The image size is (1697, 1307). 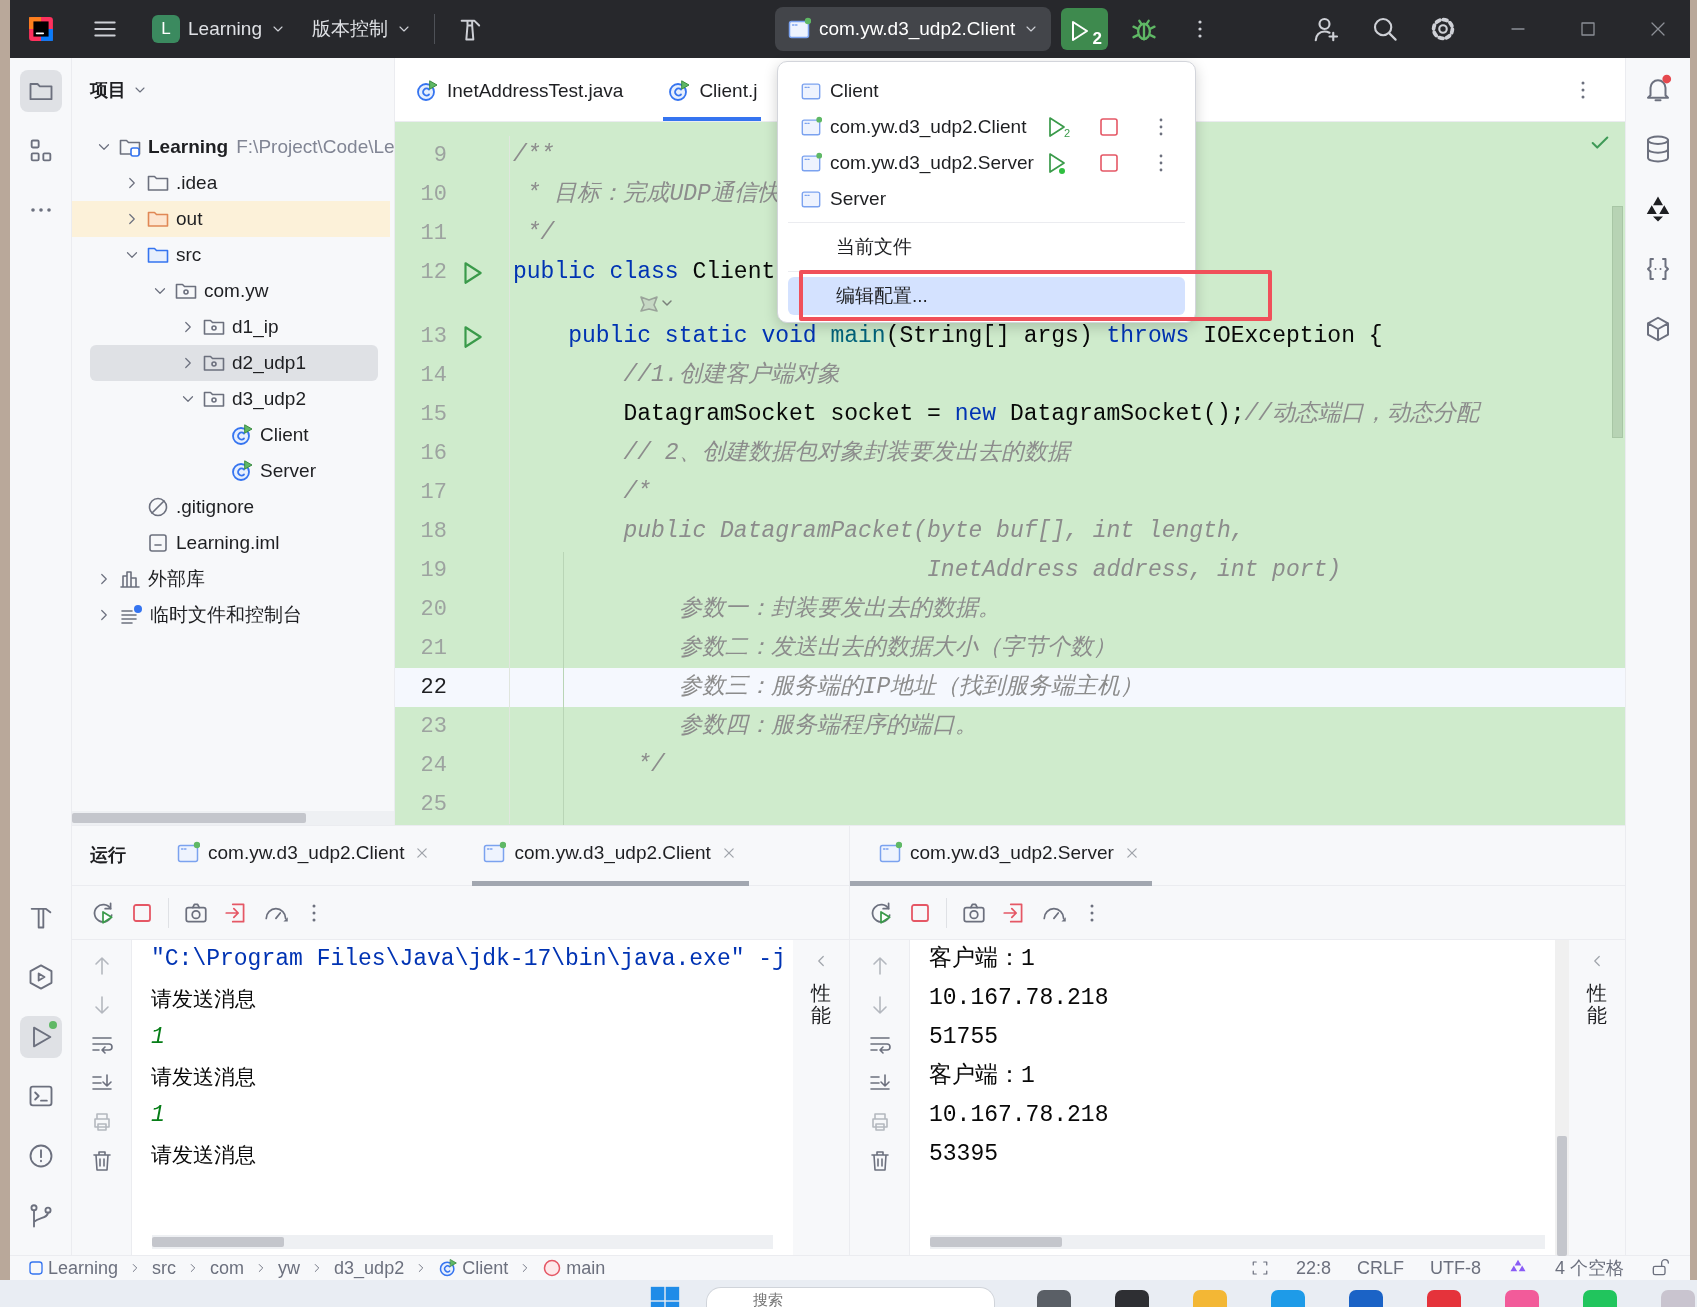 I want to click on menu-item: com.yw.d3_udp2.Client, so click(x=922, y=127).